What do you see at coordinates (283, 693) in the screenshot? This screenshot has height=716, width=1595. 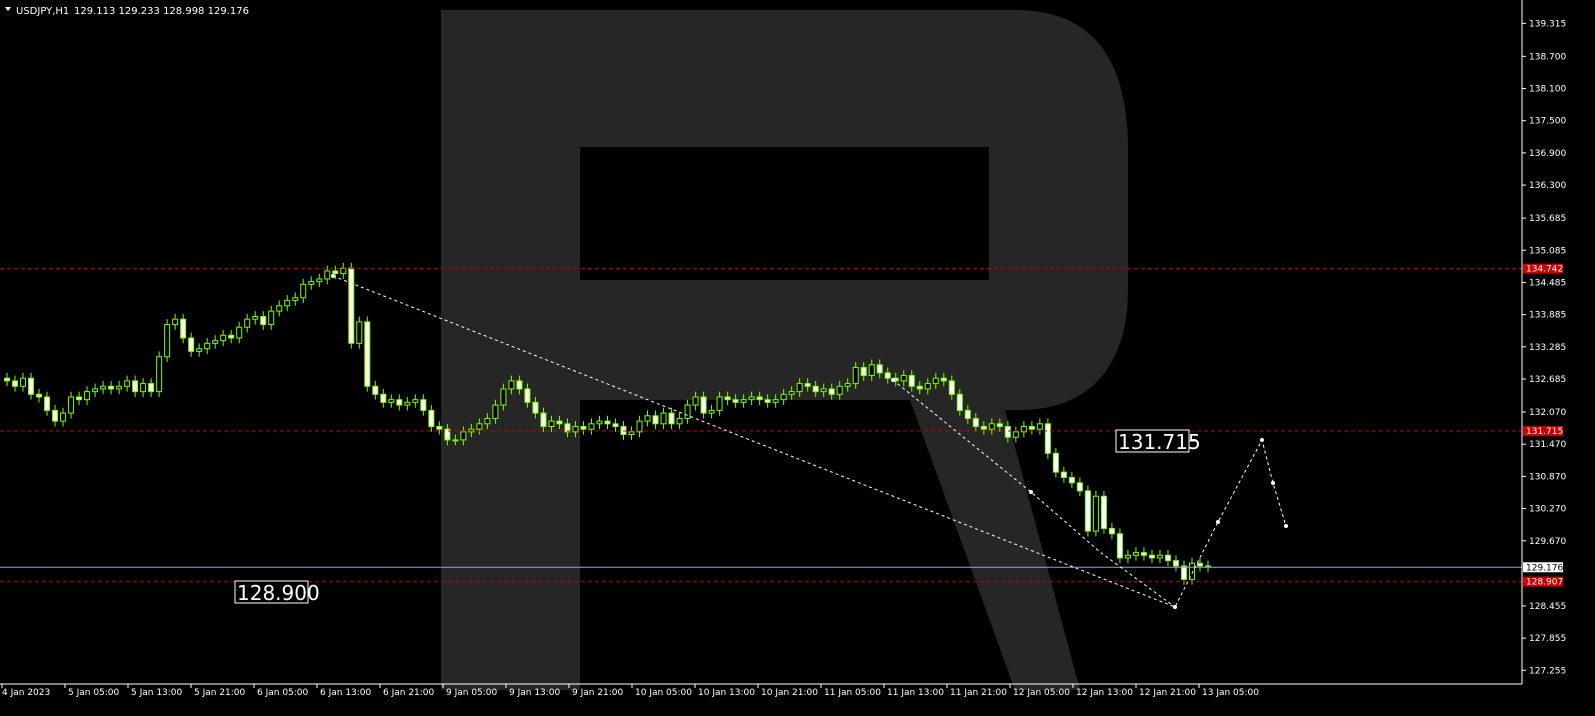 I see `x-tick-label: 6 Jan 05:00` at bounding box center [283, 693].